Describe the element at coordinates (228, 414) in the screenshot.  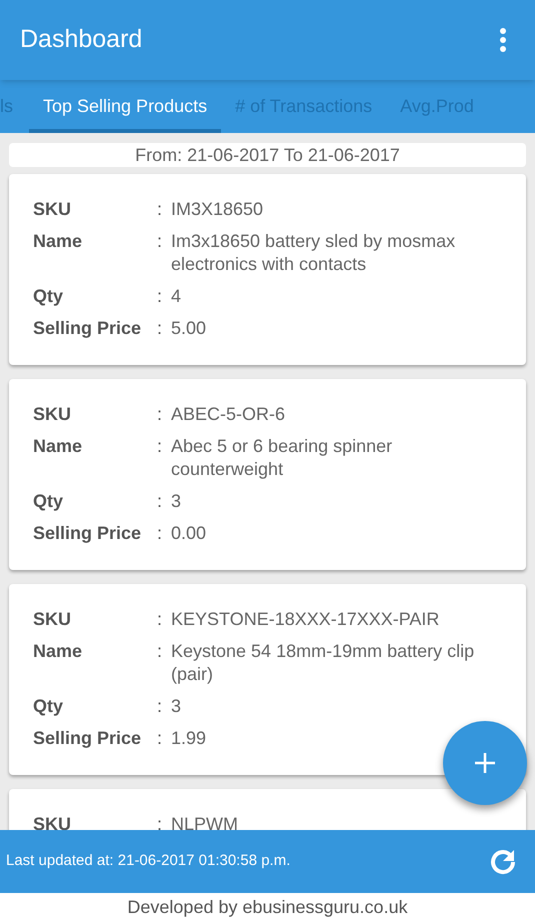
I see `field-value: ABEC-5-OR-6` at that location.